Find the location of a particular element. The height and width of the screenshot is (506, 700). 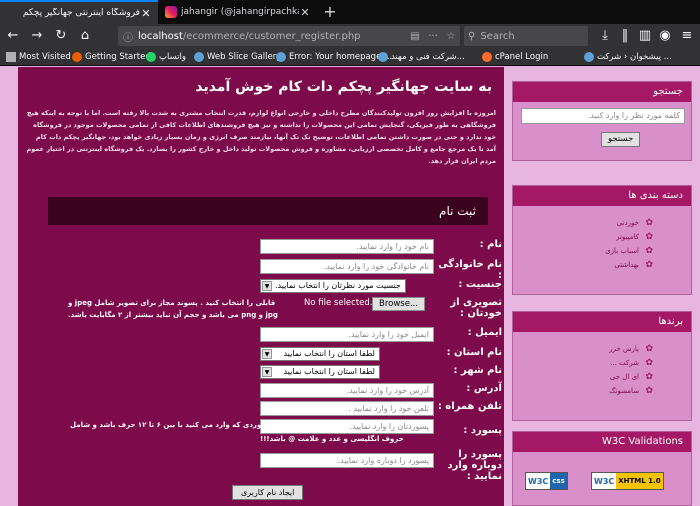

address-field: آدرس خود را وارد نمایید. is located at coordinates (347, 390).